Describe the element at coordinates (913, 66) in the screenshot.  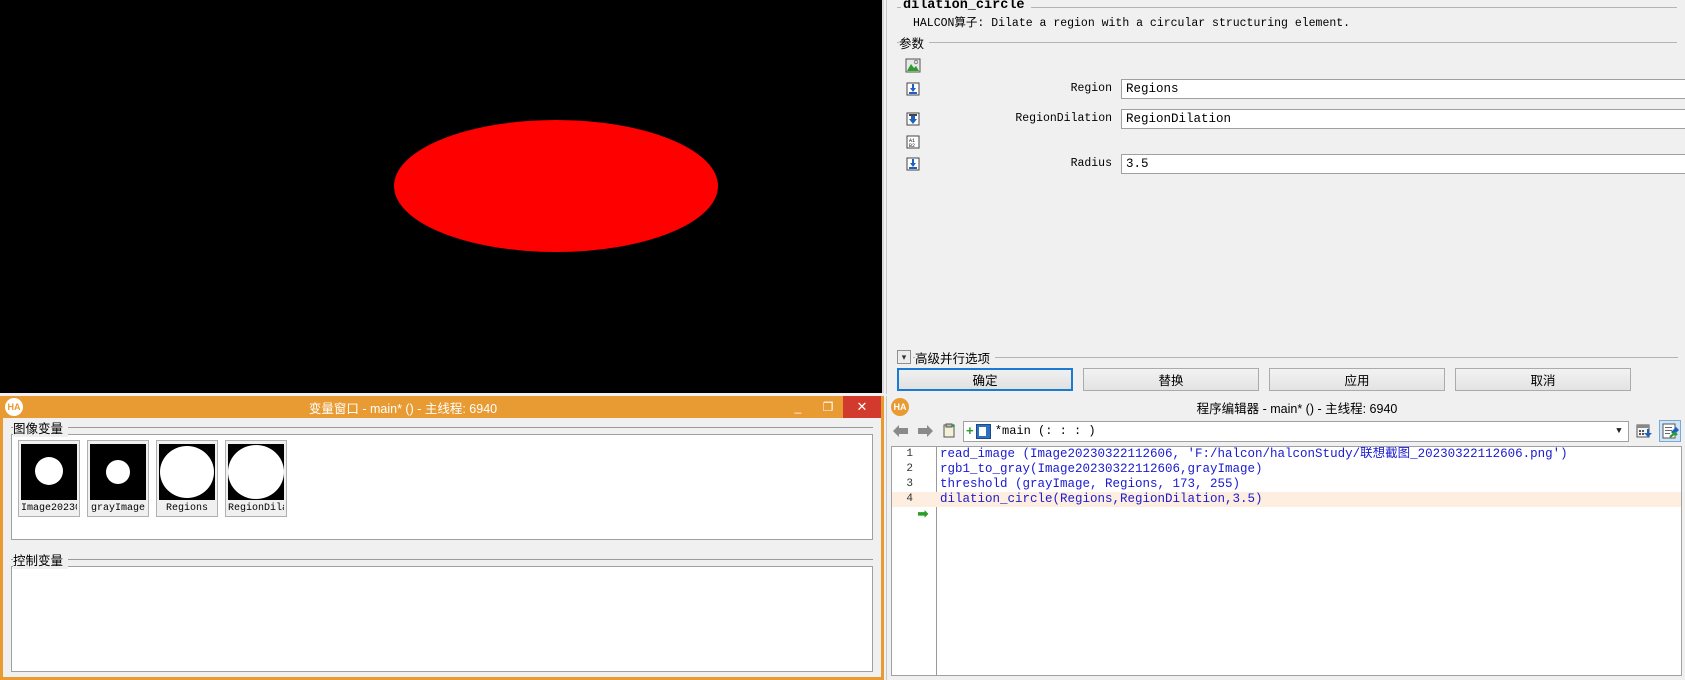
I see `image-icon` at that location.